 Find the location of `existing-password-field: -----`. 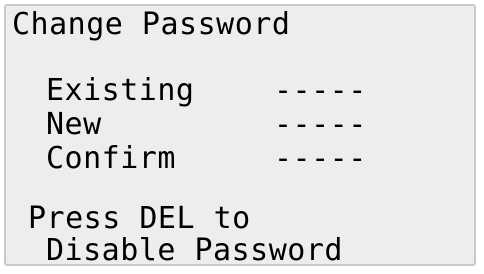

existing-password-field: ----- is located at coordinates (320, 91).